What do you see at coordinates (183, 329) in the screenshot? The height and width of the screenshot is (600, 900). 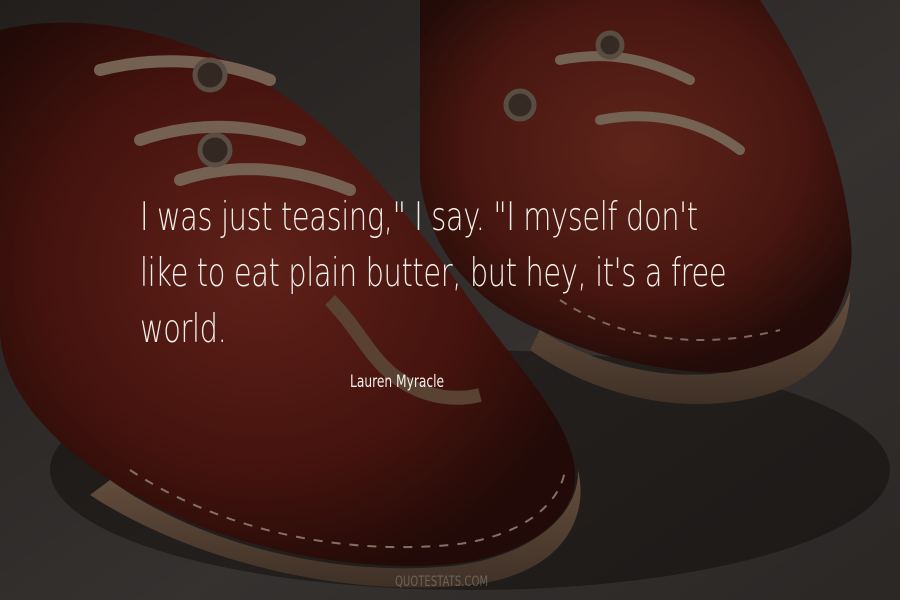 I see `quote-line: world.` at bounding box center [183, 329].